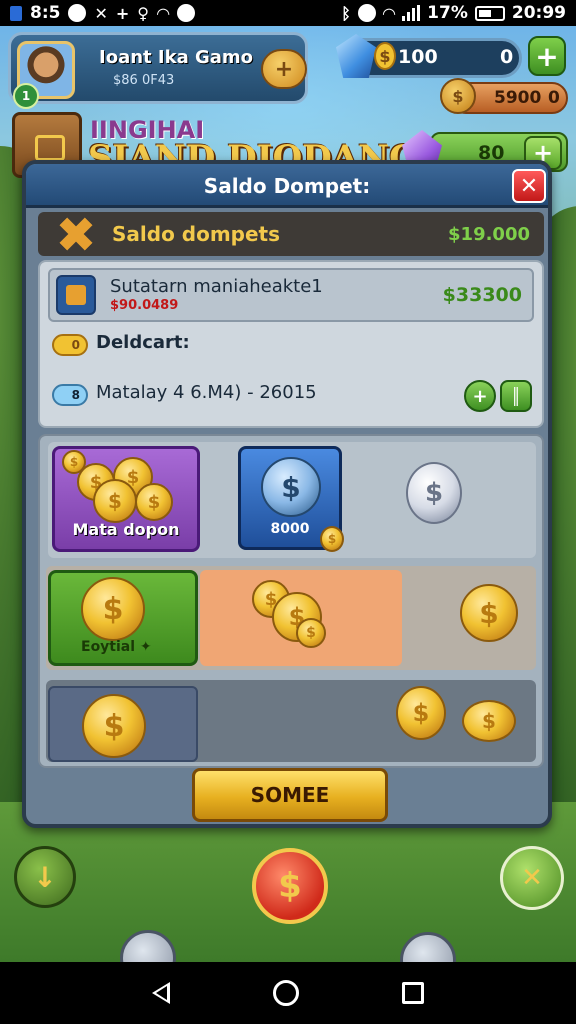 The width and height of the screenshot is (576, 1024). Describe the element at coordinates (482, 295) in the screenshot. I see `transaction-amount: $33300` at that location.